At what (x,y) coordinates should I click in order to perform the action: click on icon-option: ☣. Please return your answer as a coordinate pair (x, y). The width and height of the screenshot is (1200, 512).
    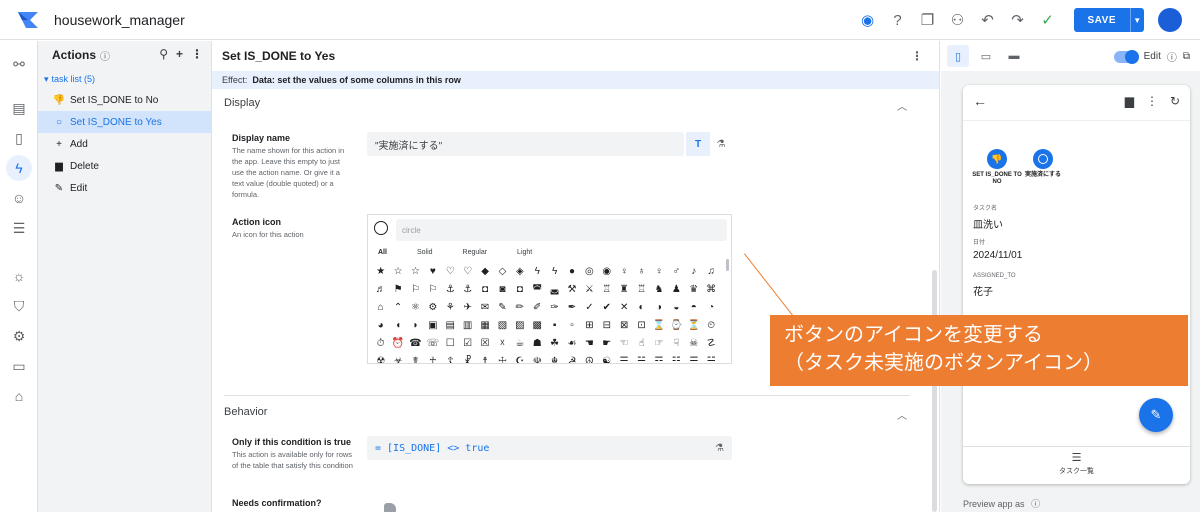
    Looking at the image, I should click on (397, 358).